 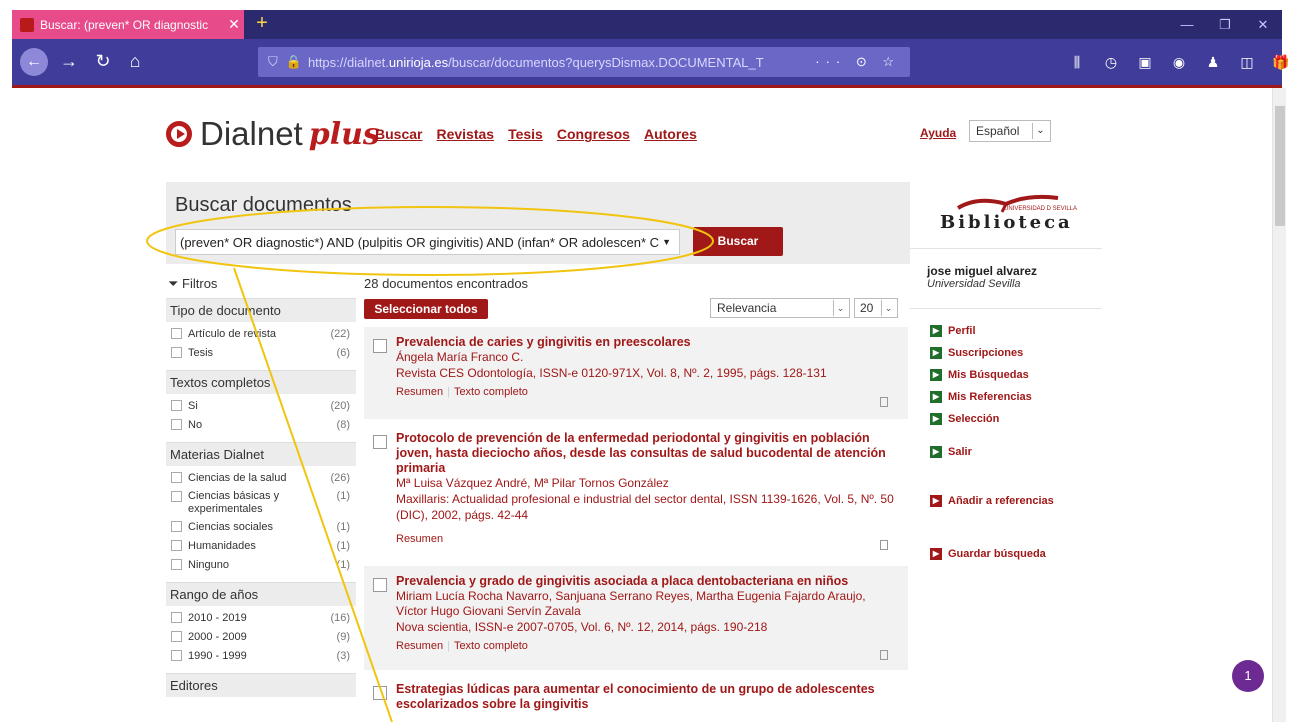 I want to click on reader-icon: ▣, so click(x=1145, y=62).